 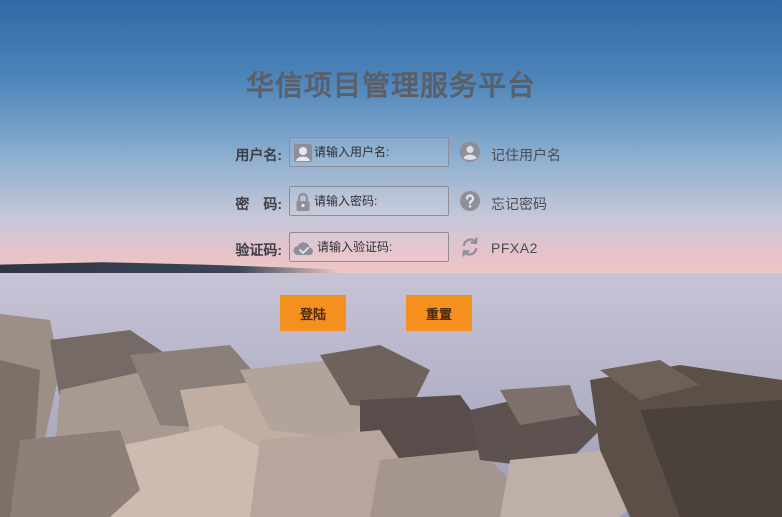 What do you see at coordinates (303, 202) in the screenshot?
I see `lock-icon` at bounding box center [303, 202].